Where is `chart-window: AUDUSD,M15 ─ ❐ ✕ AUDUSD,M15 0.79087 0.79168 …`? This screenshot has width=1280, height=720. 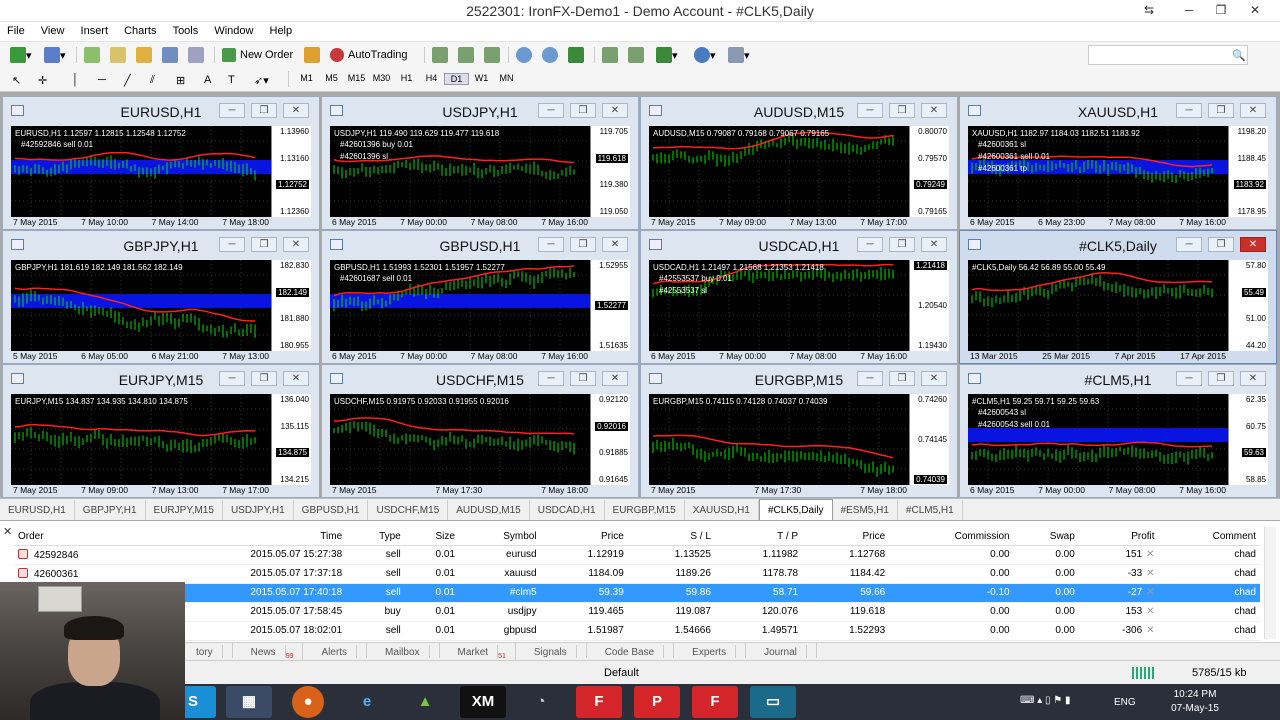
chart-window: AUDUSD,M15 ─ ❐ ✕ AUDUSD,M15 0.79087 0.79168 … is located at coordinates (799, 163).